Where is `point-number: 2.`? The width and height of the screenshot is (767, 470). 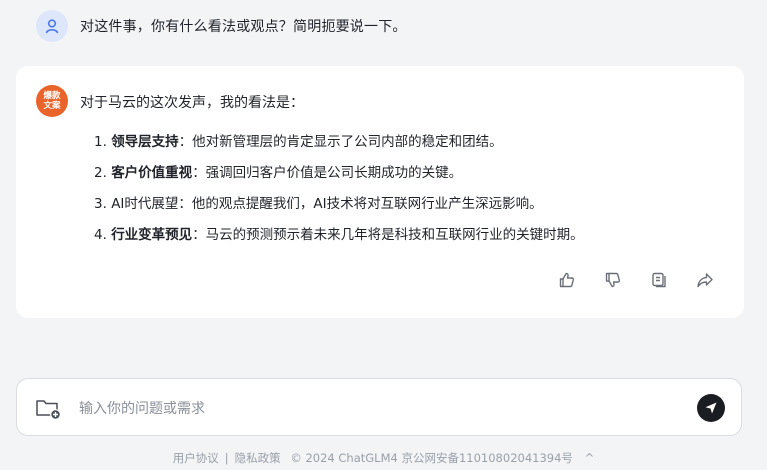 point-number: 2. is located at coordinates (100, 173).